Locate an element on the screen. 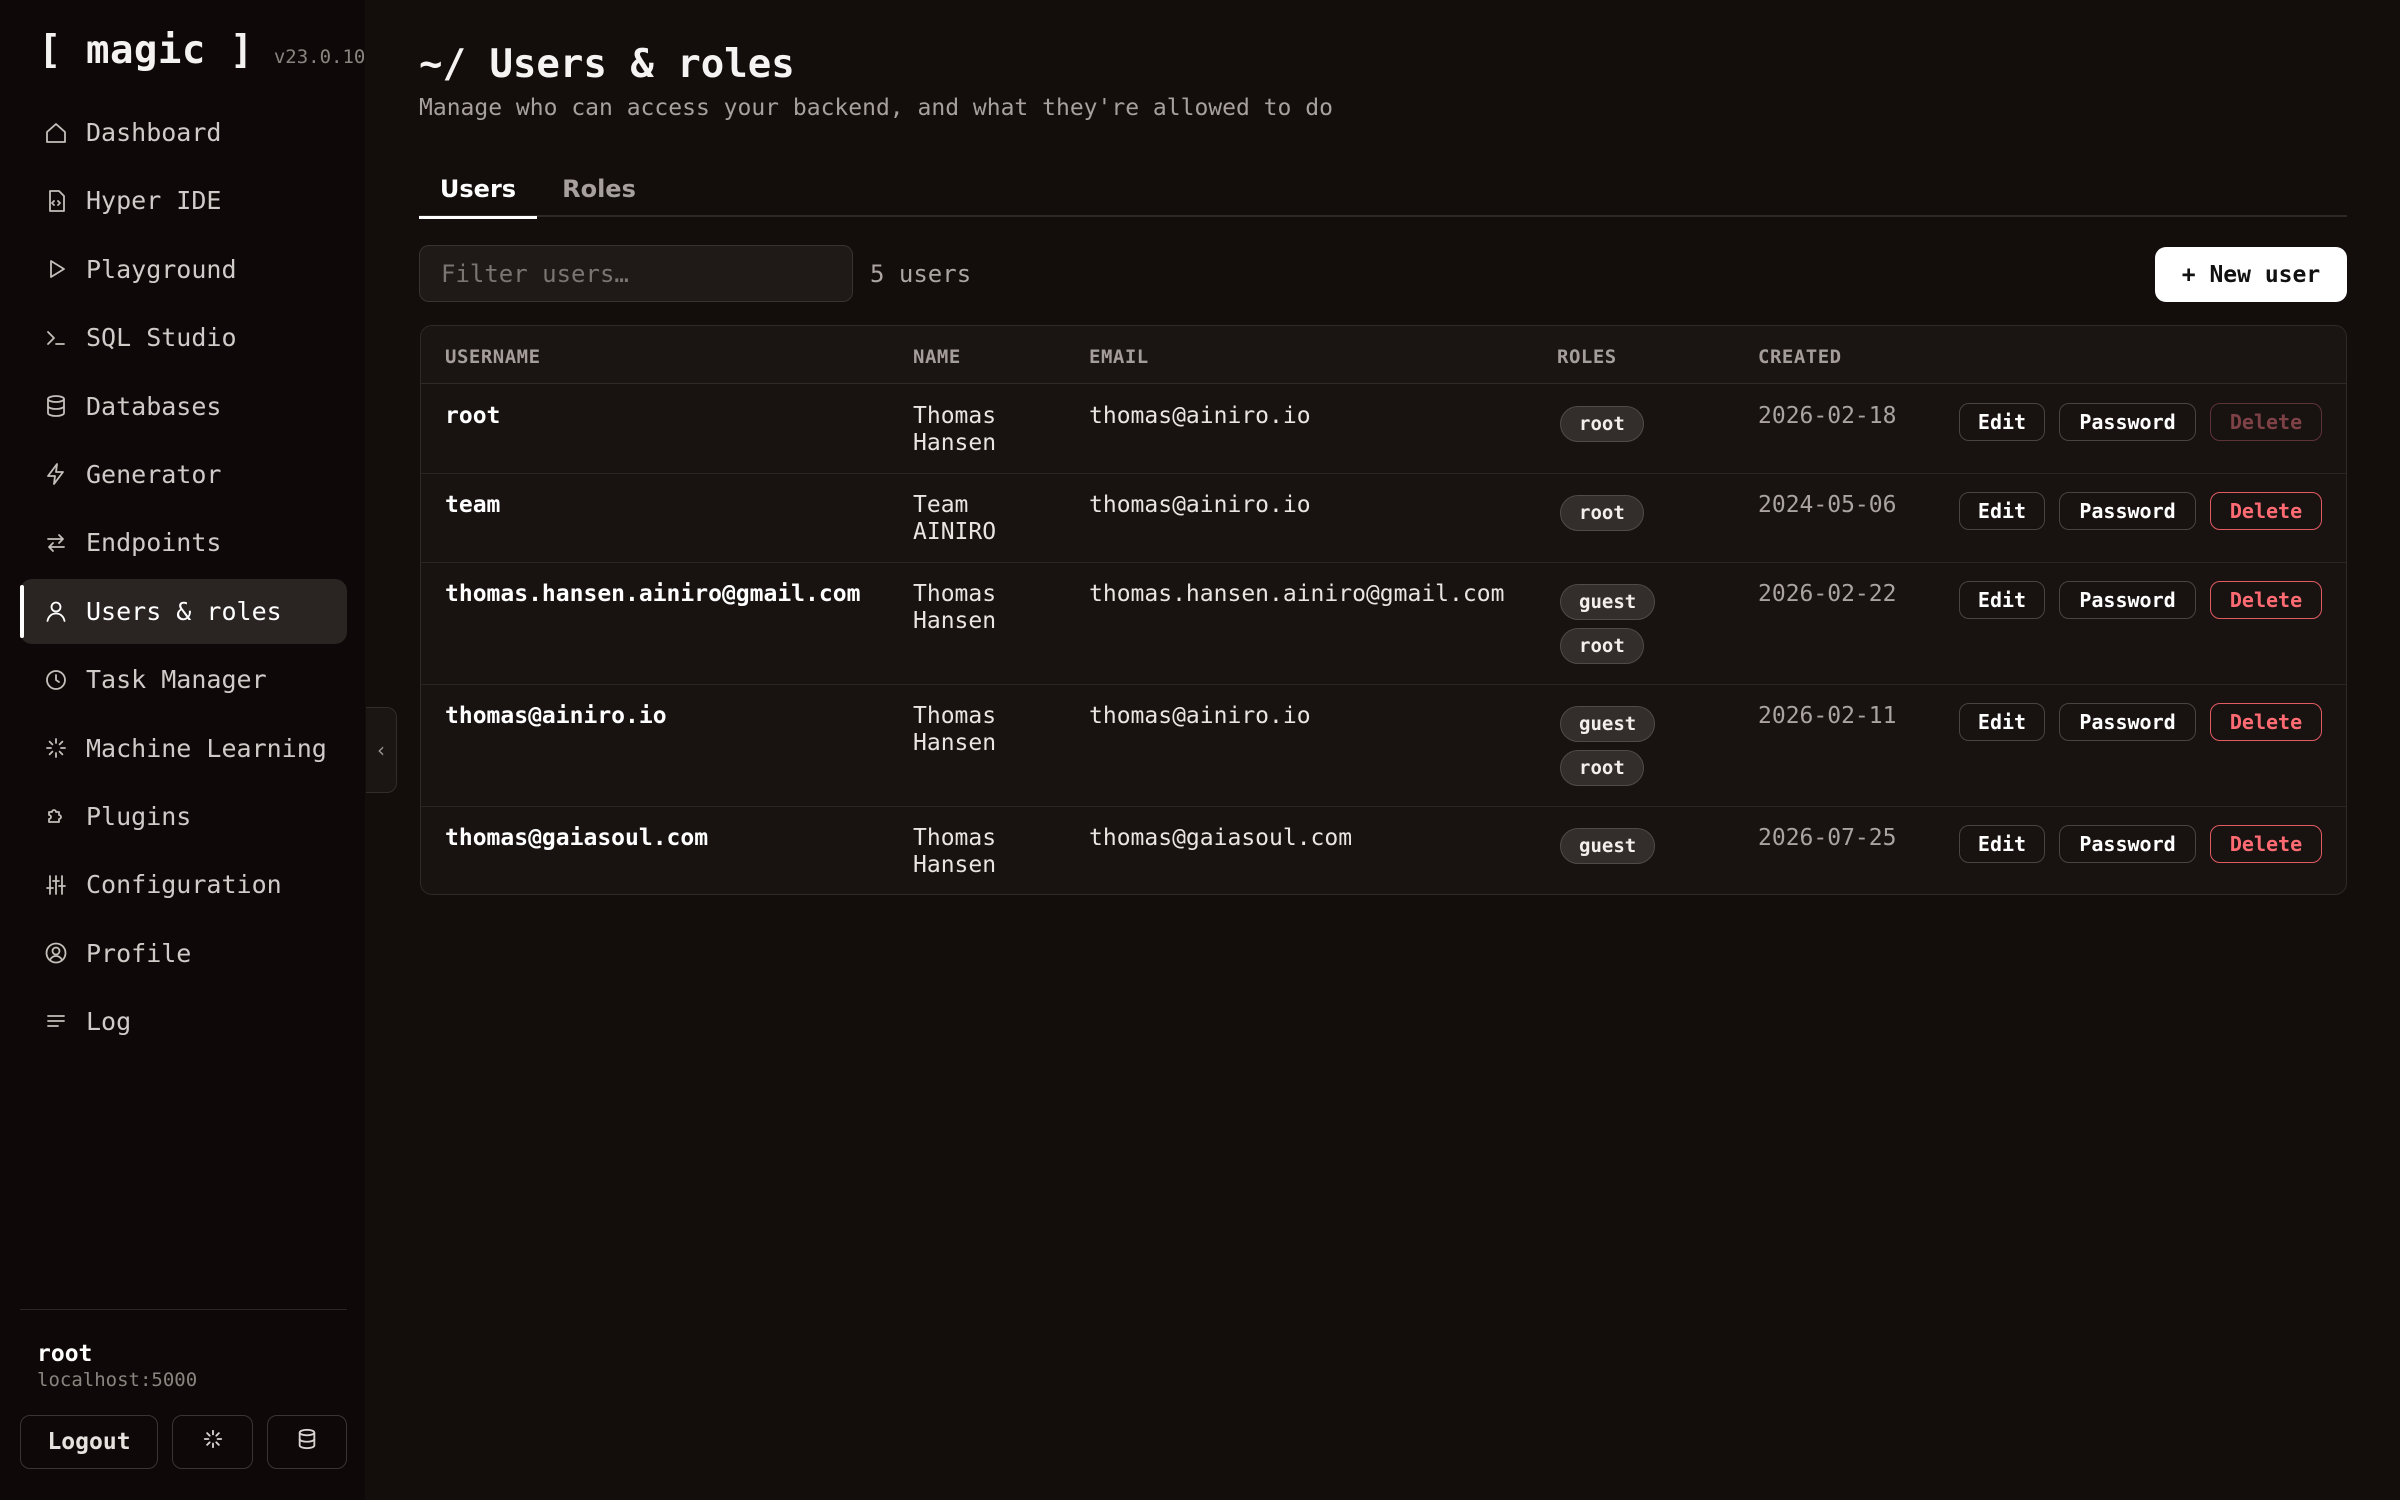 This screenshot has width=2400, height=1500. home-icon is located at coordinates (56, 133).